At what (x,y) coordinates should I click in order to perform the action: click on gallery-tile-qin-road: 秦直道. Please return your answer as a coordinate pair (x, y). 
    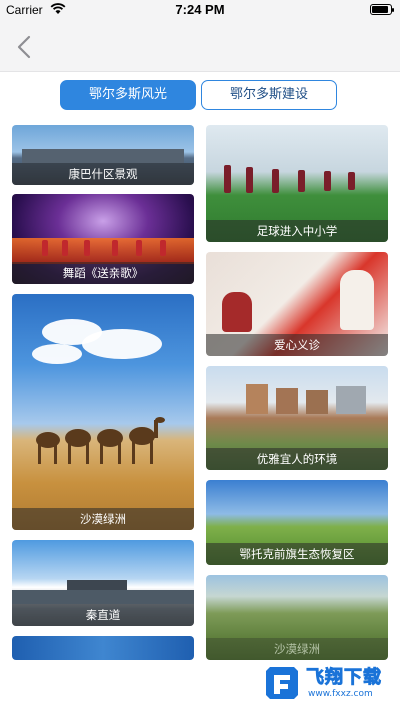
    Looking at the image, I should click on (103, 583).